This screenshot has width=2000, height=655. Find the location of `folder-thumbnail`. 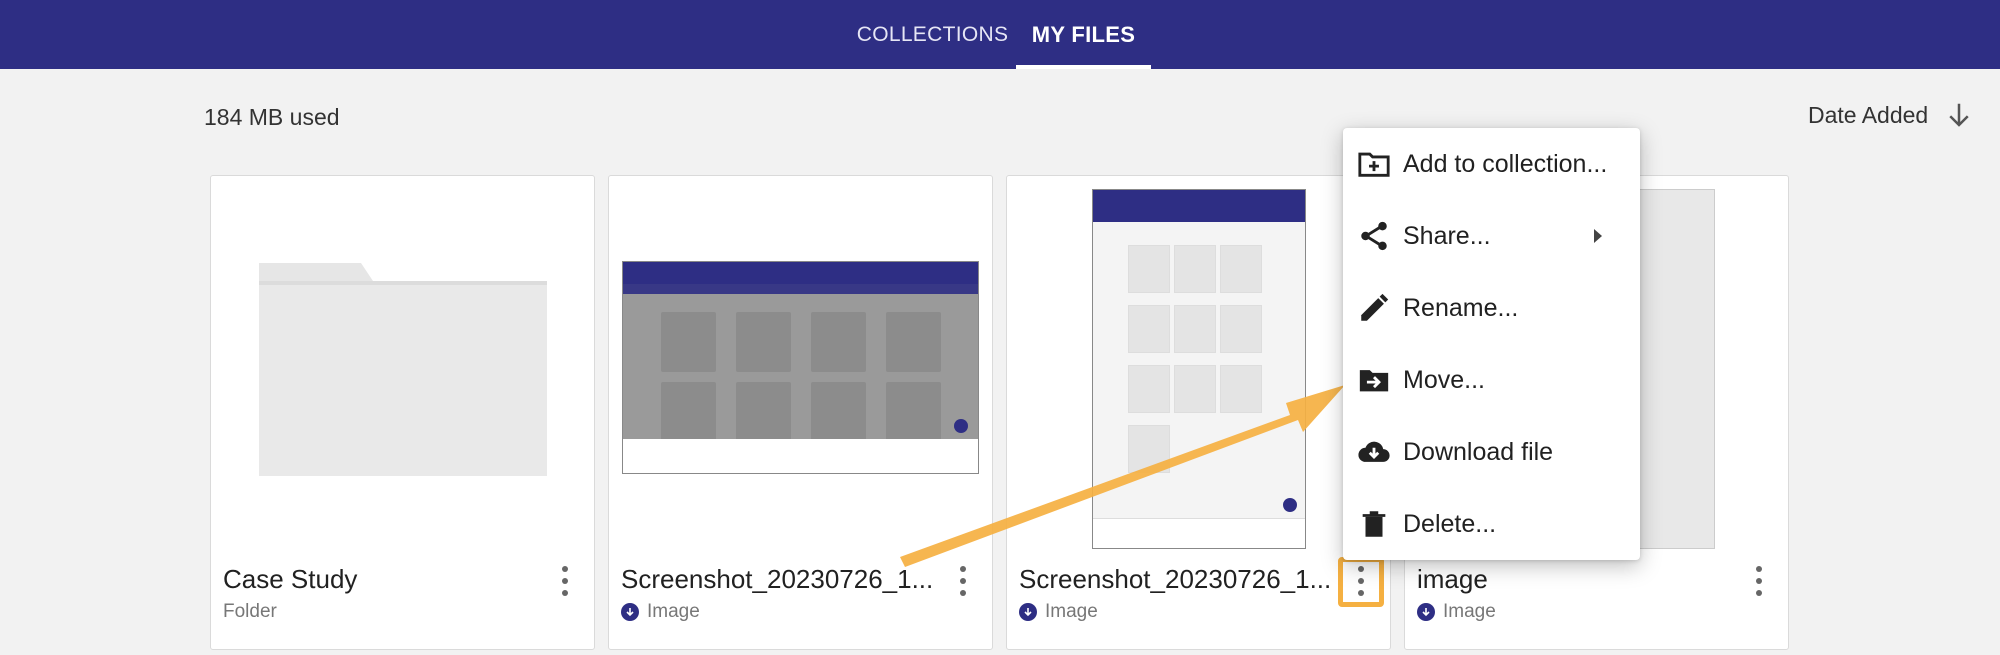

folder-thumbnail is located at coordinates (402, 371).